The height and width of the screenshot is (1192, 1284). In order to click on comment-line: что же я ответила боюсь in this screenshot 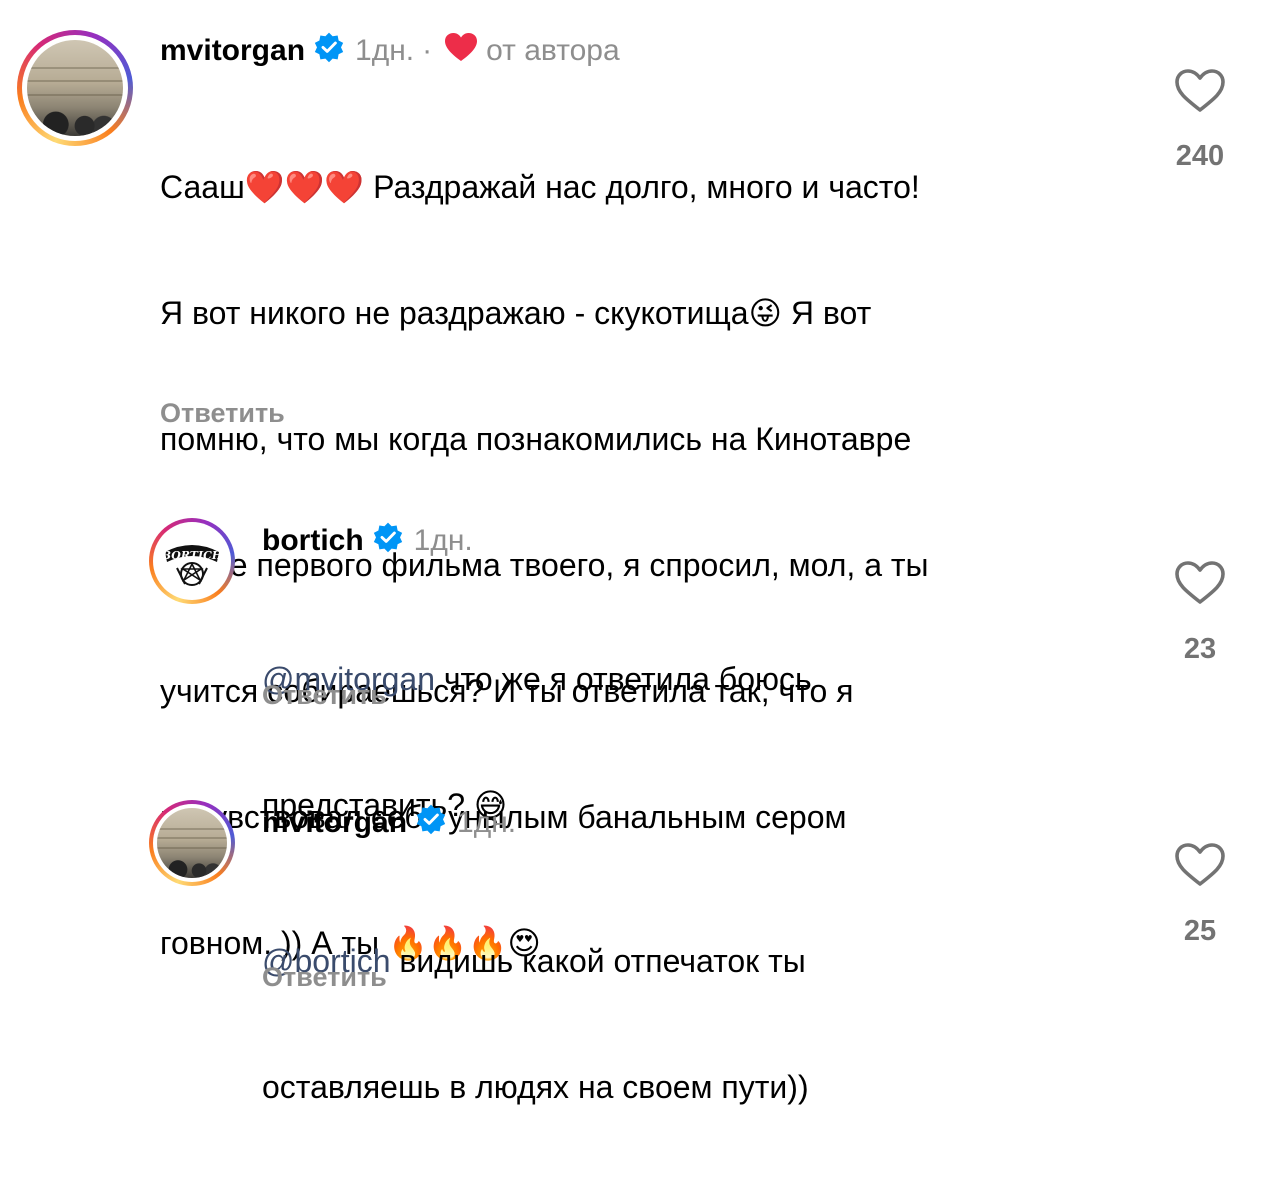, I will do `click(623, 679)`.